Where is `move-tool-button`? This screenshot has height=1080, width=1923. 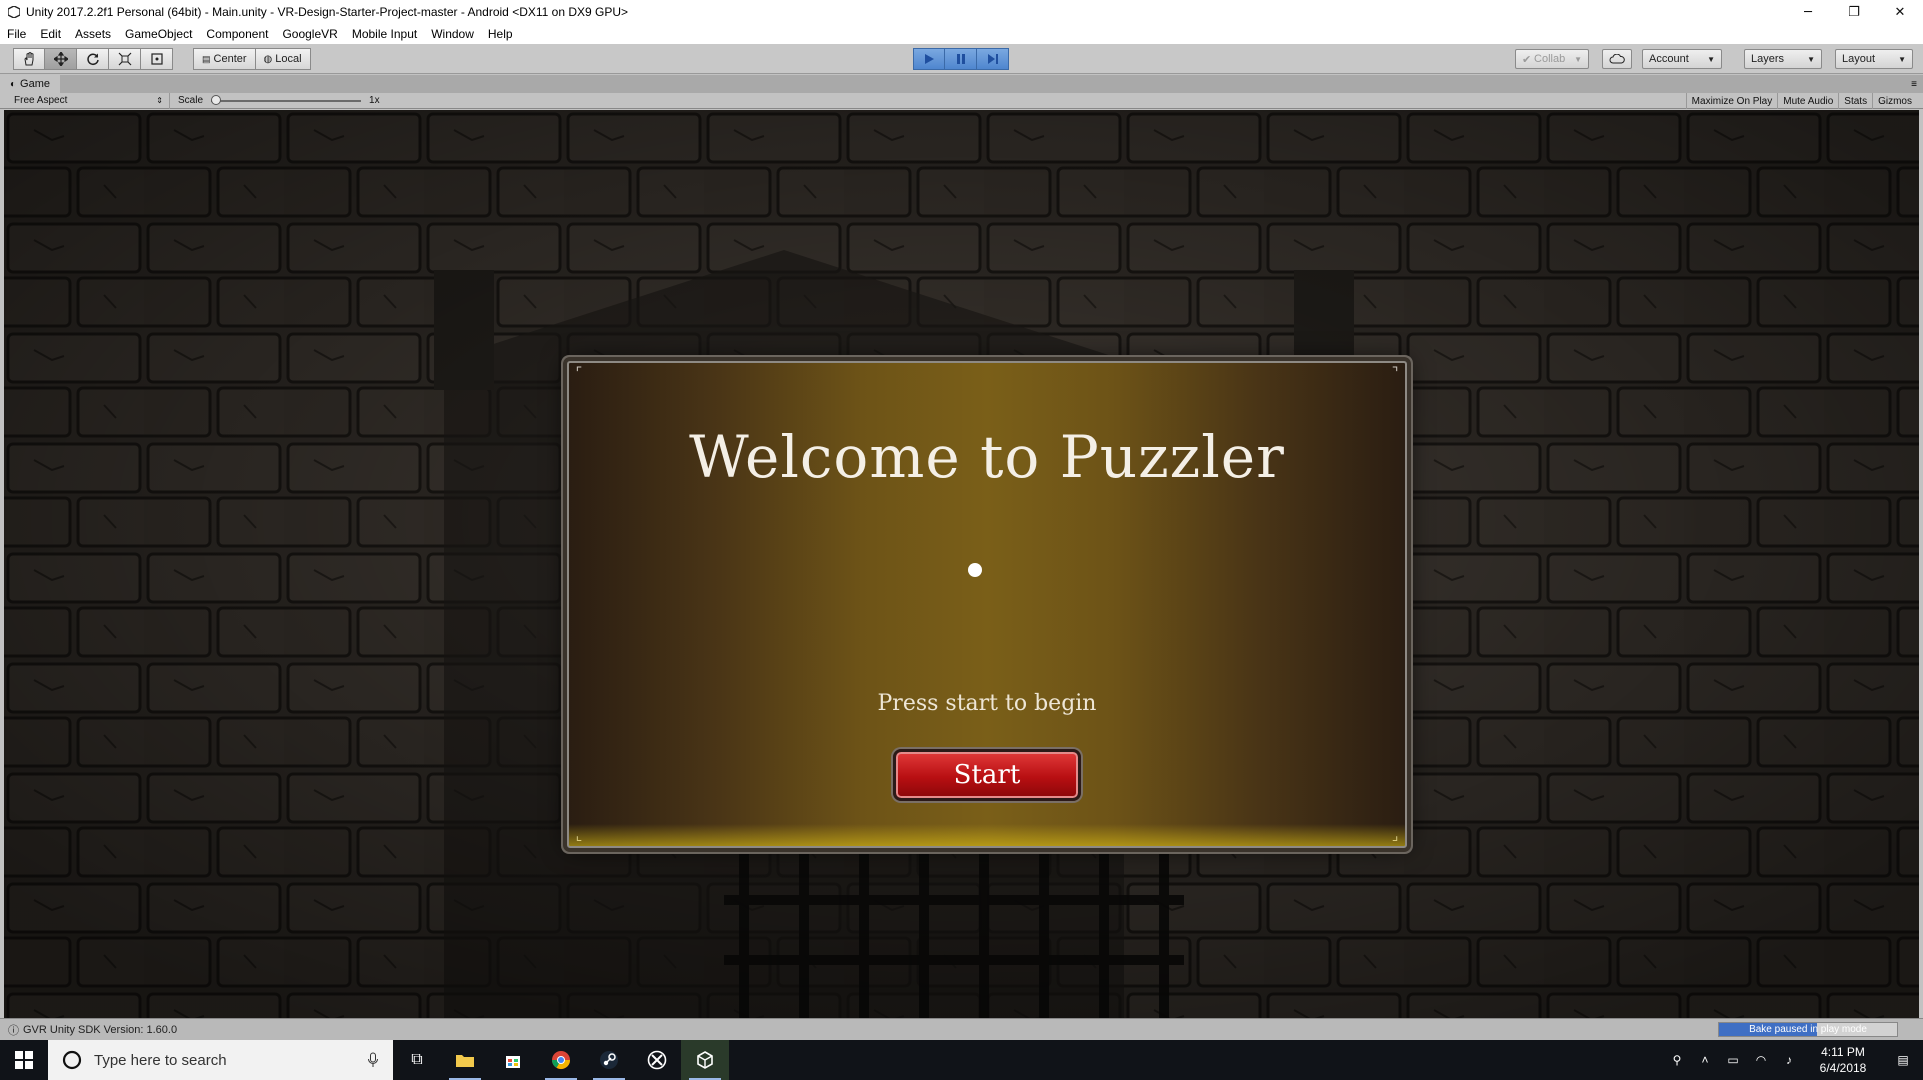 move-tool-button is located at coordinates (61, 59).